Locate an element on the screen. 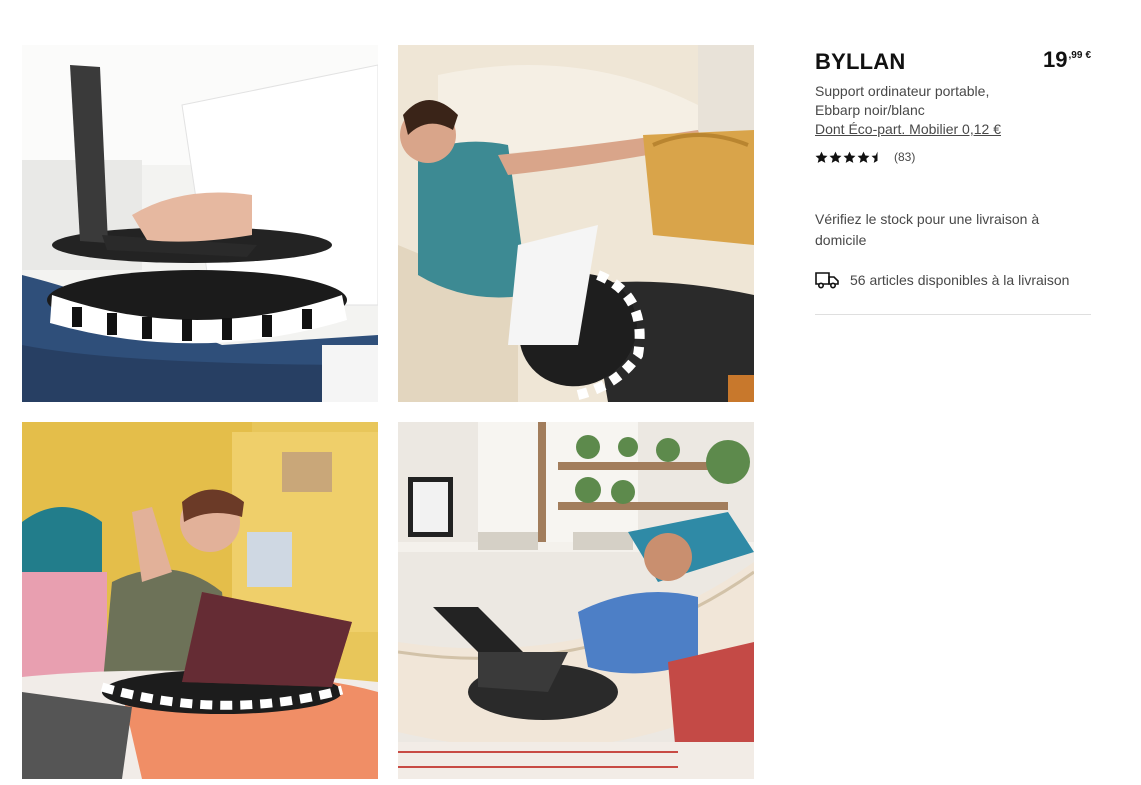 This screenshot has width=1141, height=785. rating-stars is located at coordinates (849, 157).